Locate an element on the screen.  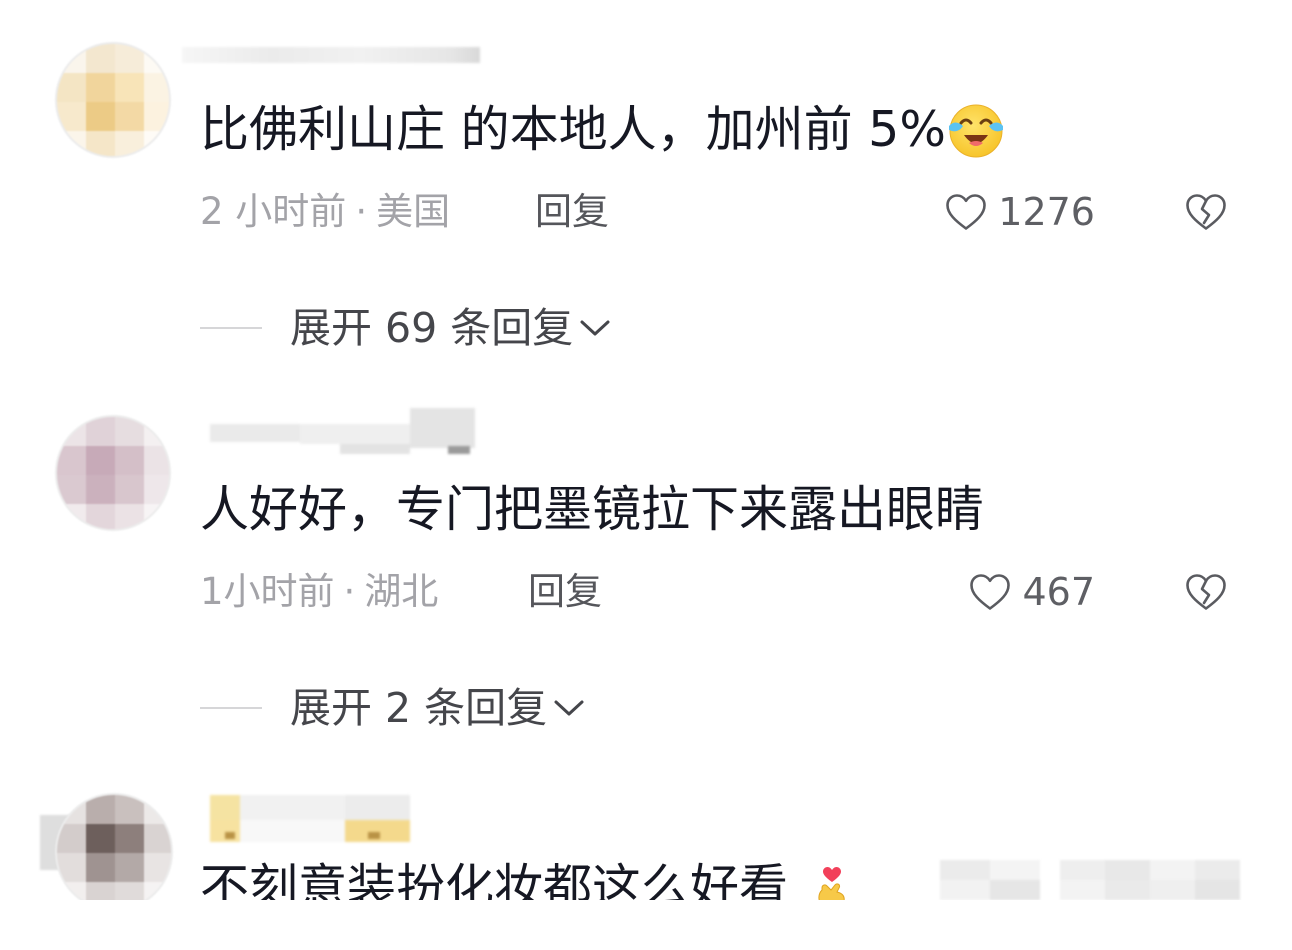
expand-replies-label: 展开 2 条回复 is located at coordinates (419, 708).